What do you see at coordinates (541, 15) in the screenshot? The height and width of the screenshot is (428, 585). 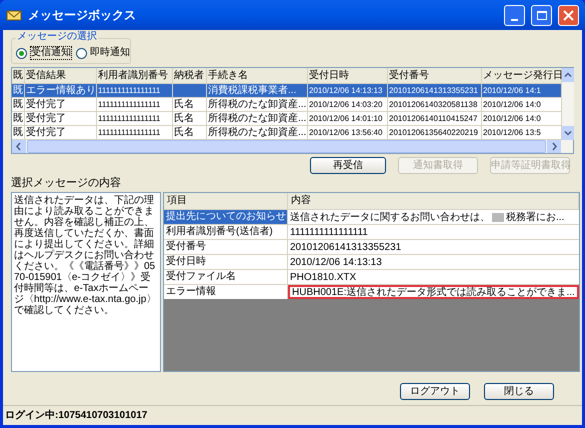 I see `maximize-button` at bounding box center [541, 15].